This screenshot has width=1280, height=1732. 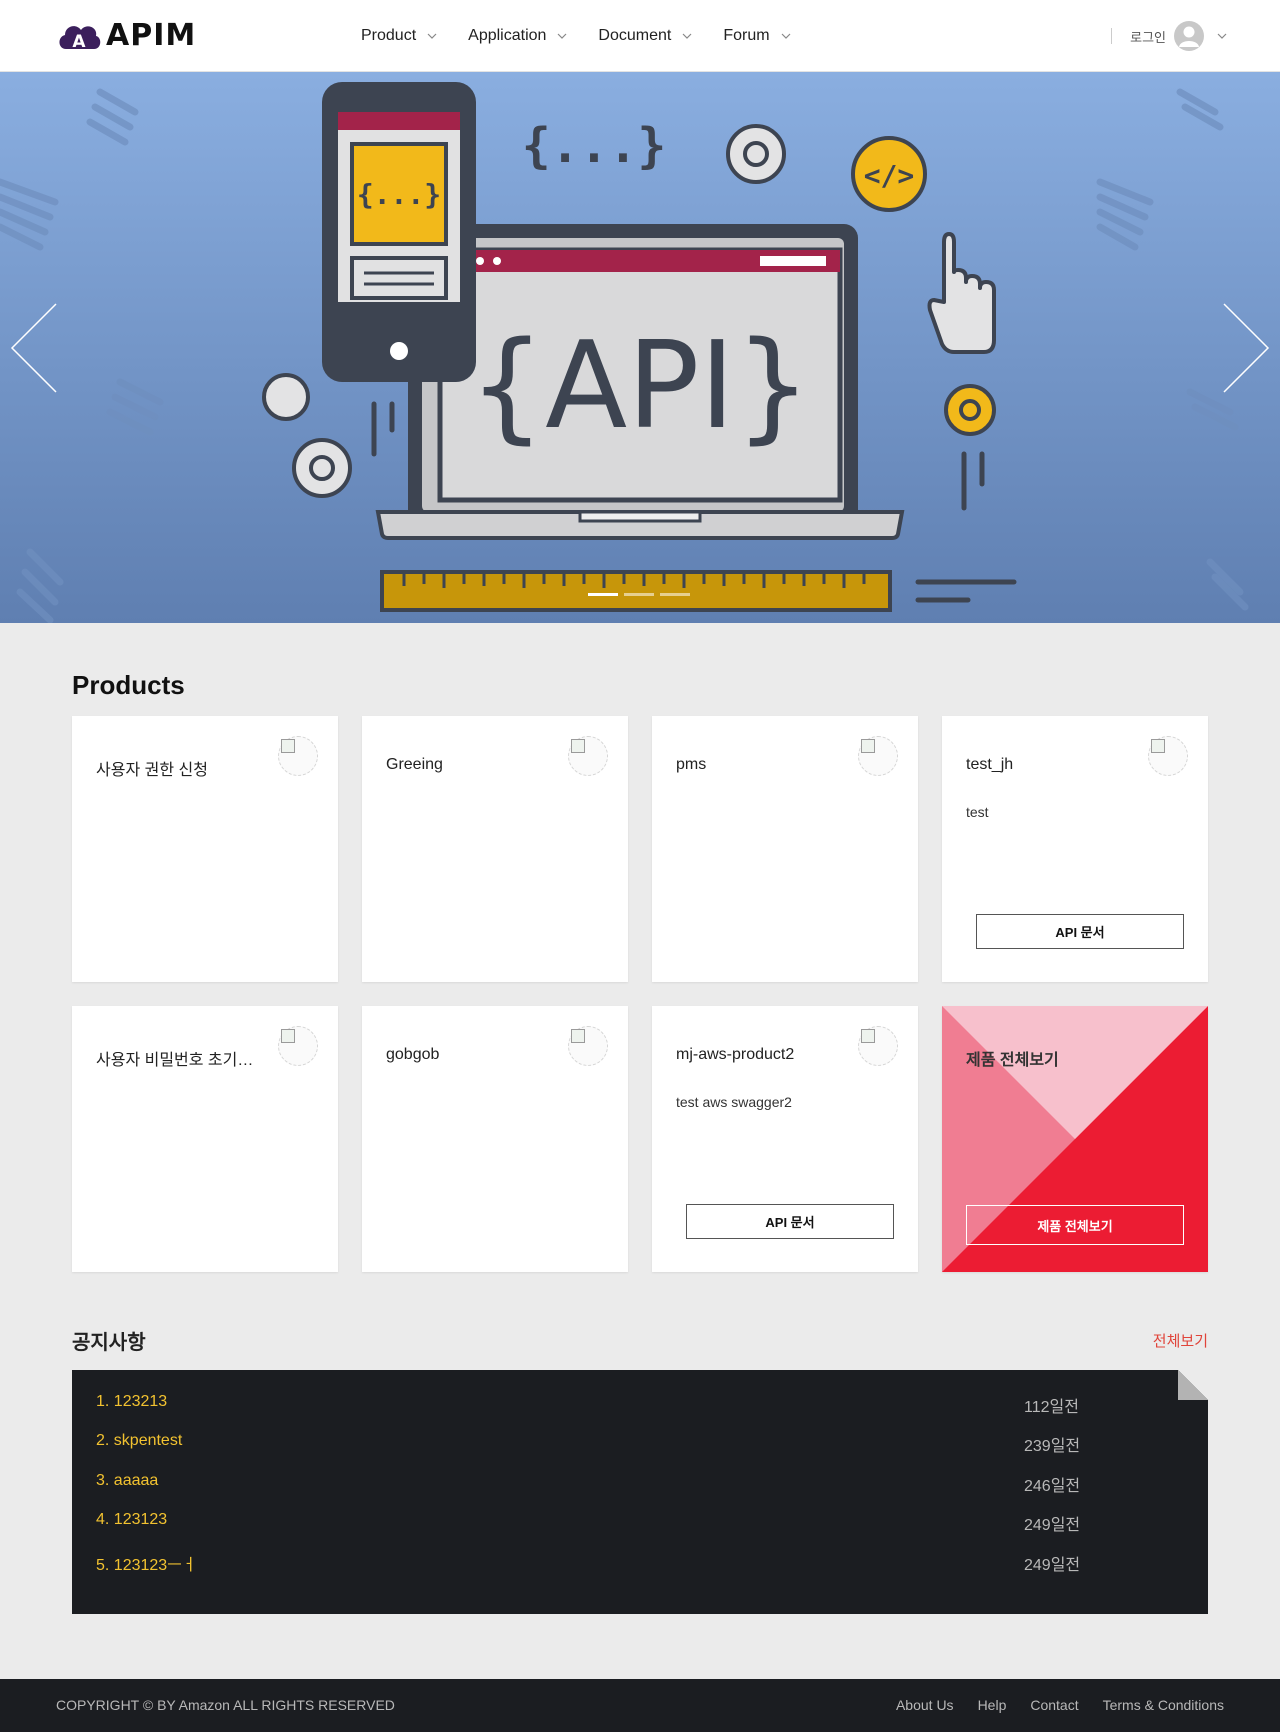 I want to click on product-card-title: test_jh, so click(x=990, y=764).